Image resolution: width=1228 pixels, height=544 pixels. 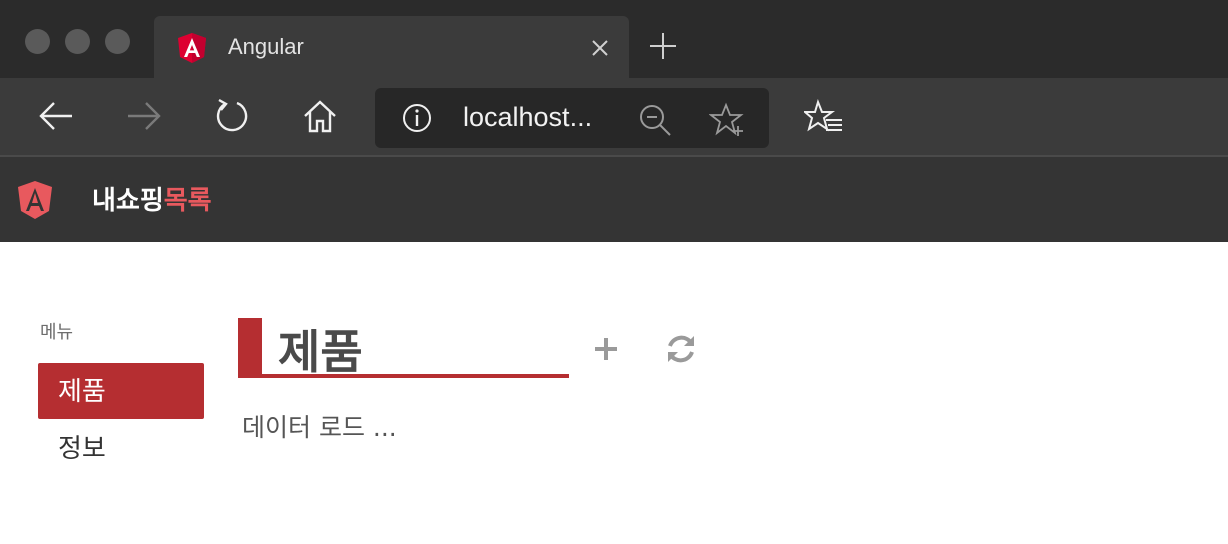 What do you see at coordinates (121, 391) in the screenshot?
I see `sidebar-item-products: 제품` at bounding box center [121, 391].